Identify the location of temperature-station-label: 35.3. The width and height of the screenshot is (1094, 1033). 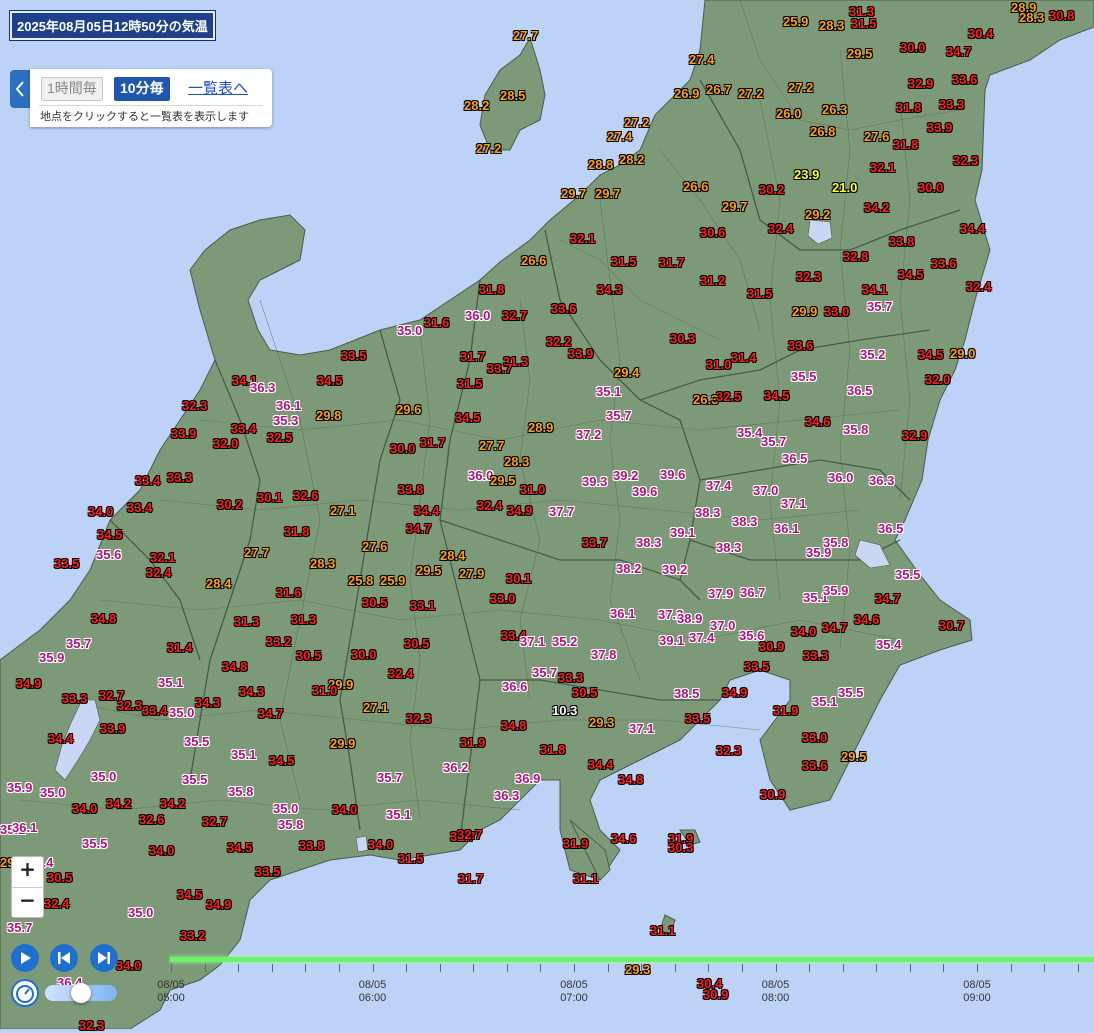
(285, 420).